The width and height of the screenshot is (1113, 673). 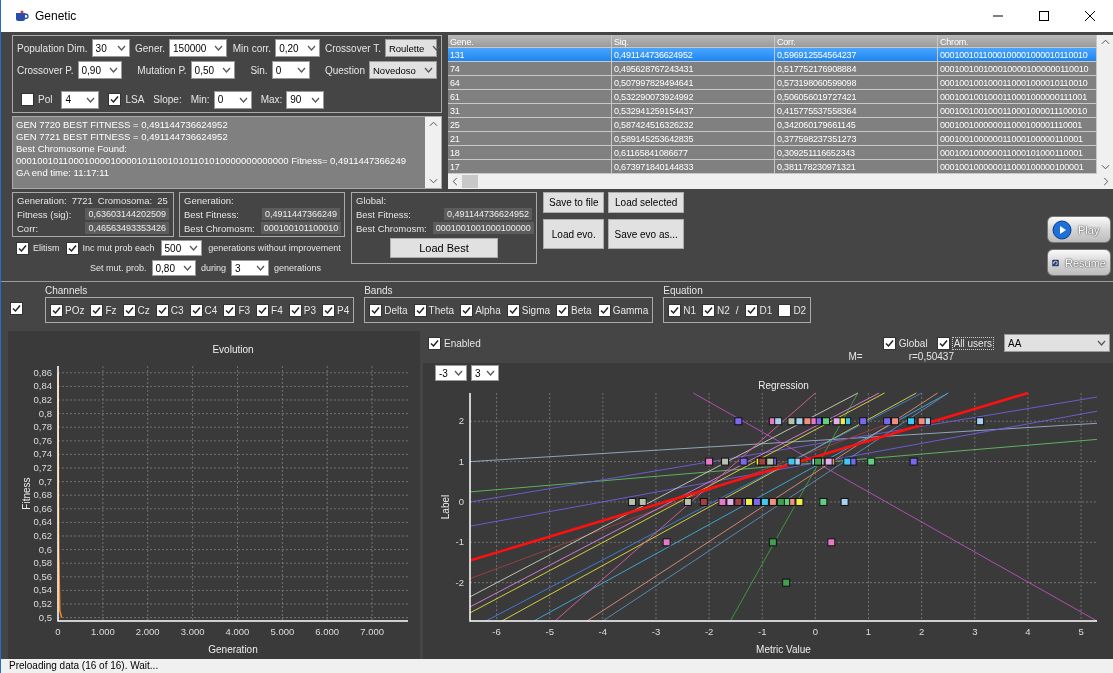 I want to click on table-cell: 74, so click(x=530, y=69).